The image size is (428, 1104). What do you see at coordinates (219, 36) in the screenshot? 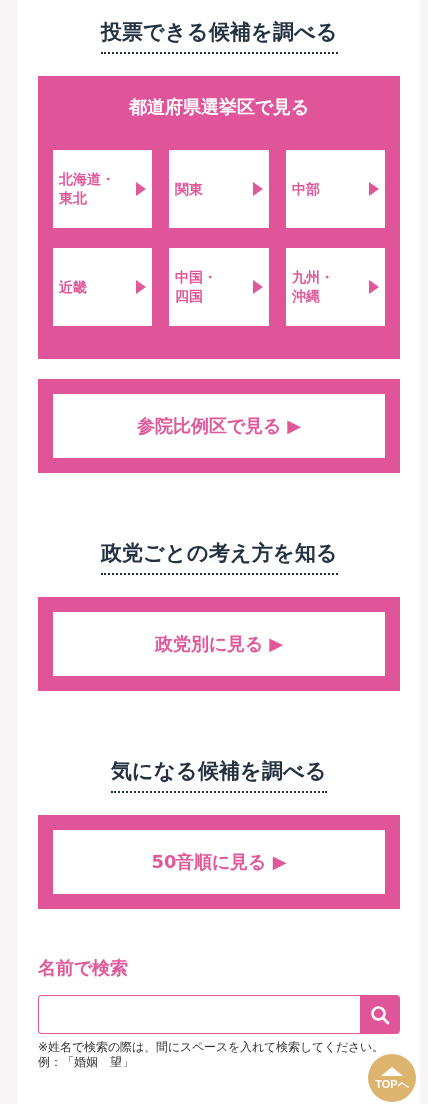
I see `section-heading: 投票できる候補を調べる` at bounding box center [219, 36].